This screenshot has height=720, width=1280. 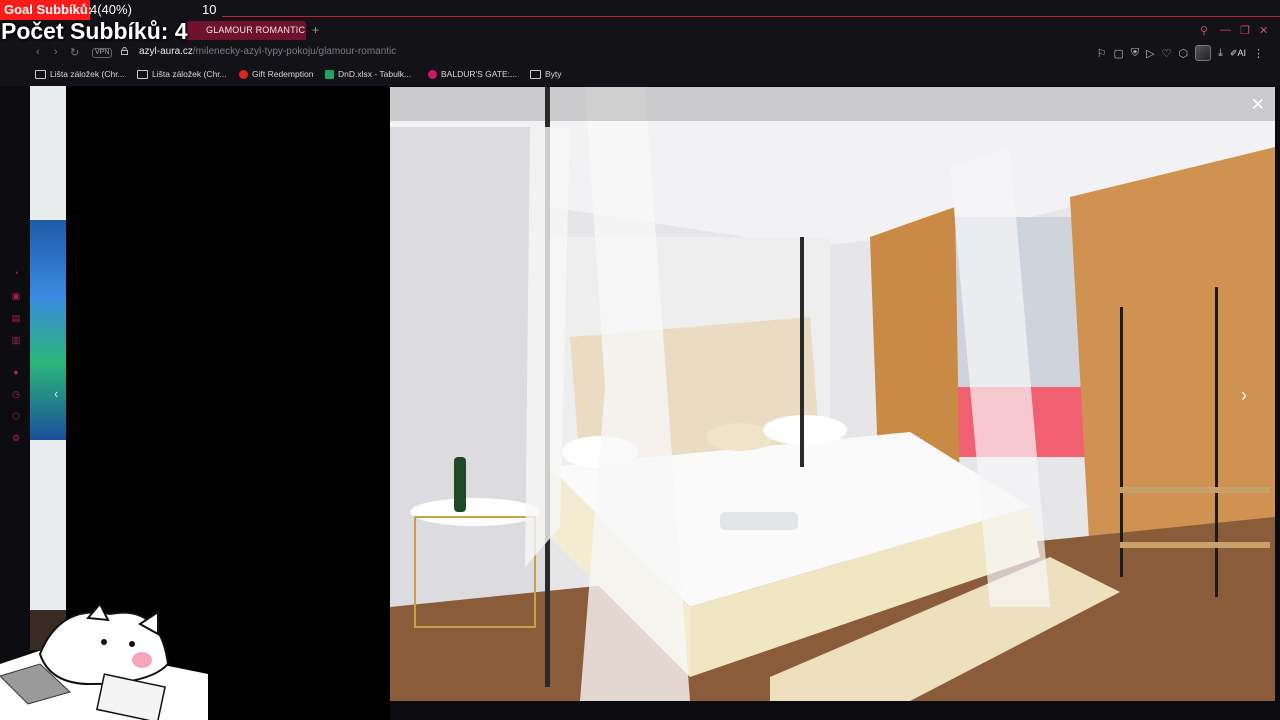 What do you see at coordinates (16, 273) in the screenshot?
I see `speed-dial-icon: ◔` at bounding box center [16, 273].